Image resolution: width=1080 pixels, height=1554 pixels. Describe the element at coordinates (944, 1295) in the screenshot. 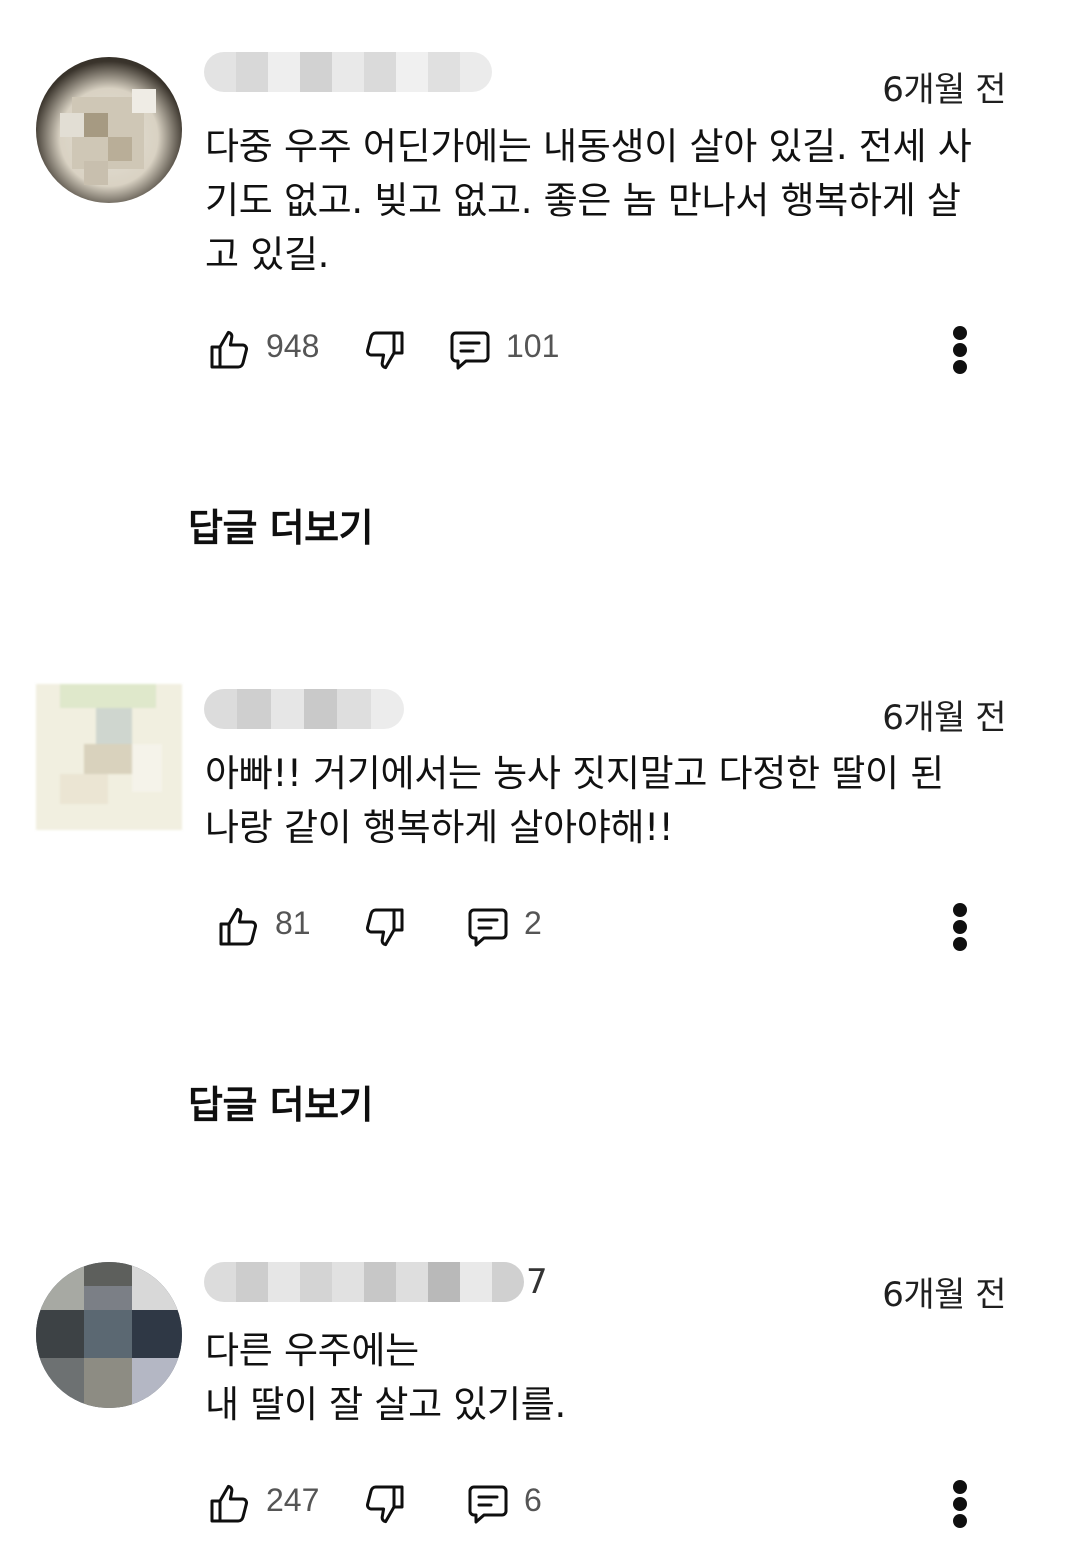

I see `comment-timestamp: 6개월 전` at that location.